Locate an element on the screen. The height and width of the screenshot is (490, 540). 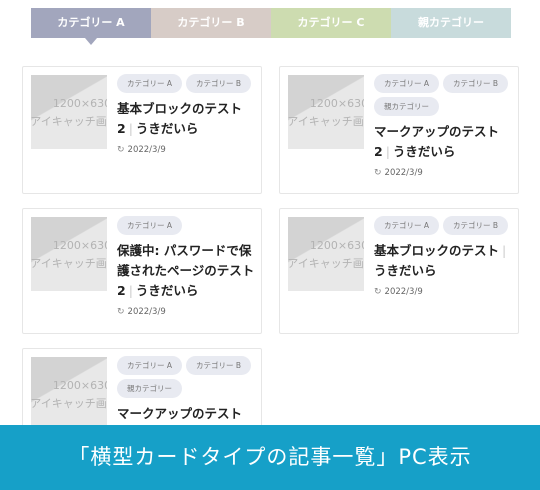
caption-banner: 「横型カードタイプの記事一覧」PC表示 is located at coordinates (270, 457).